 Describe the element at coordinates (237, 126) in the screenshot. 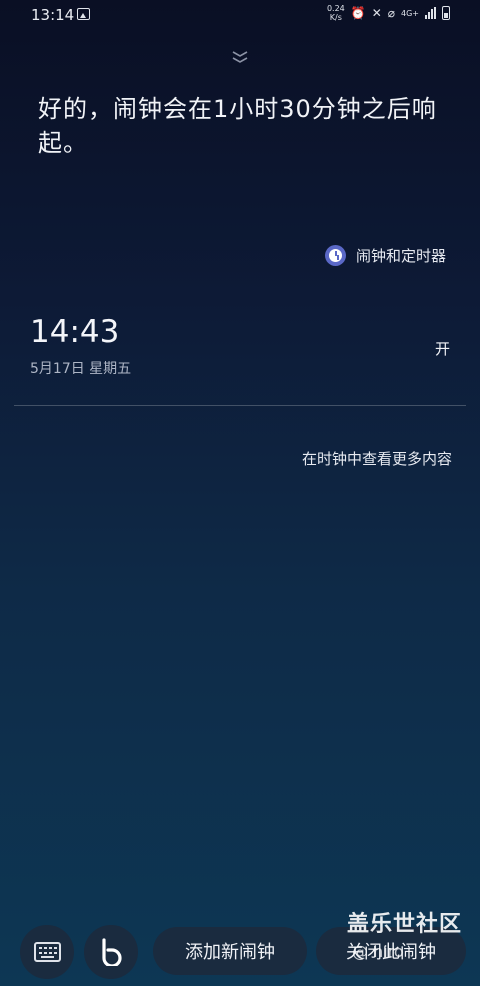

I see `assistant-response: 好的，闹钟会在1小时30分钟之后响起。` at that location.